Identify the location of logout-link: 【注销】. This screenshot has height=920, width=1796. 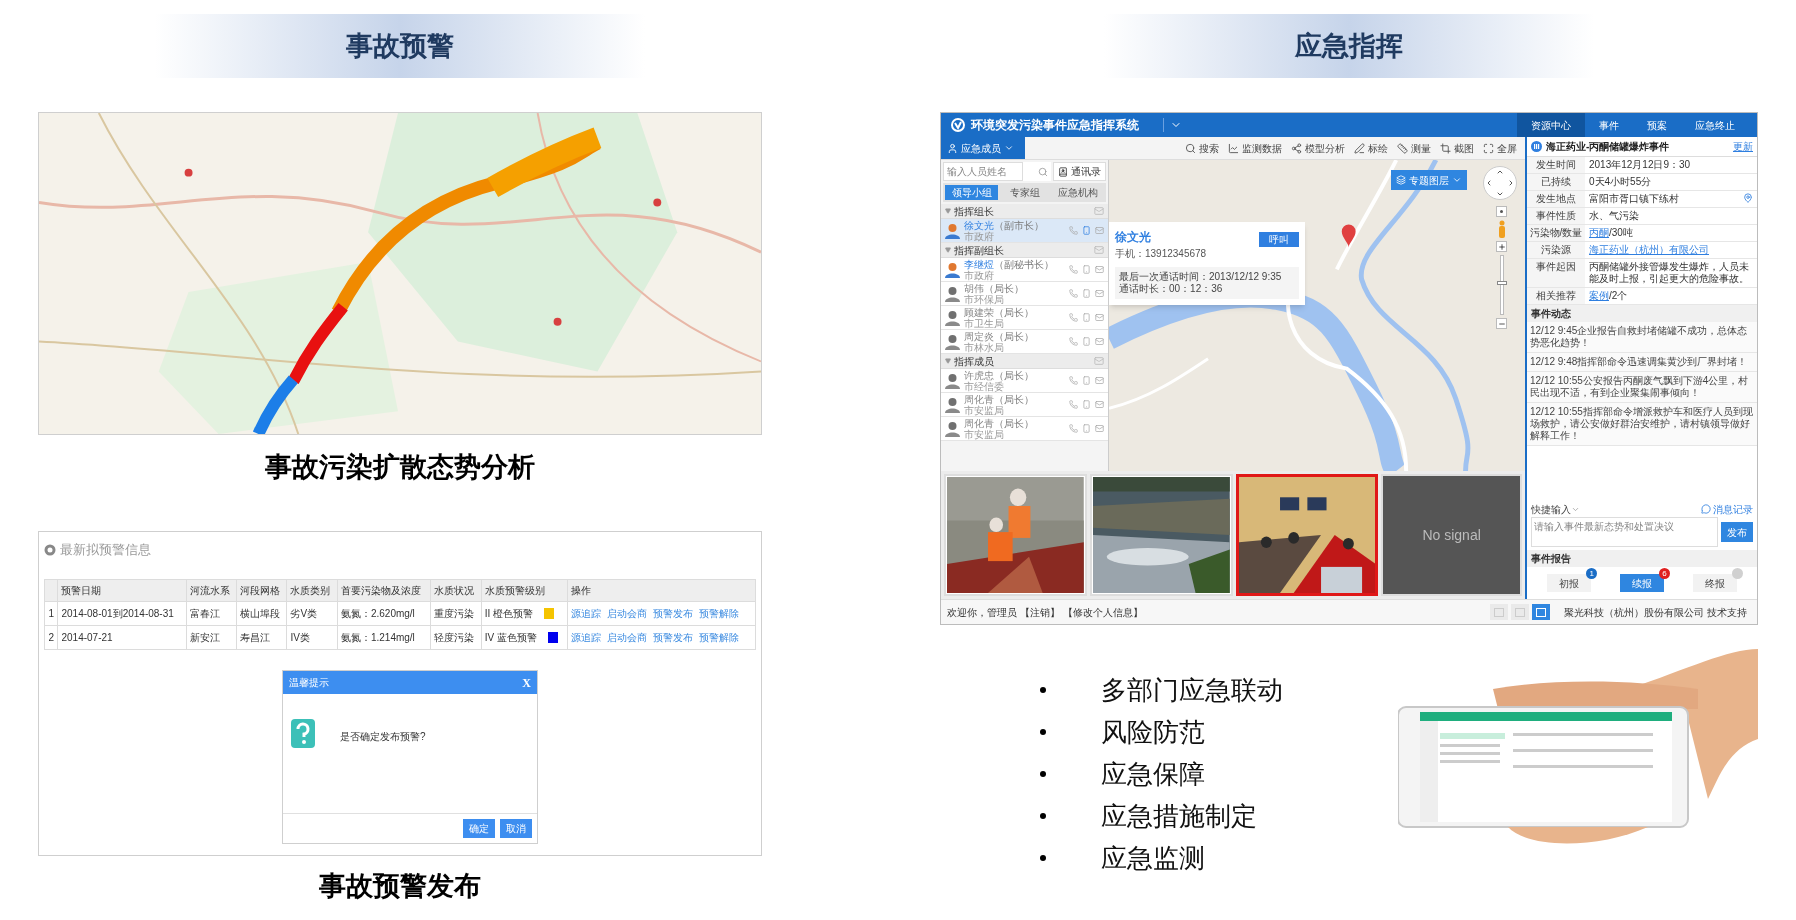
(1040, 612).